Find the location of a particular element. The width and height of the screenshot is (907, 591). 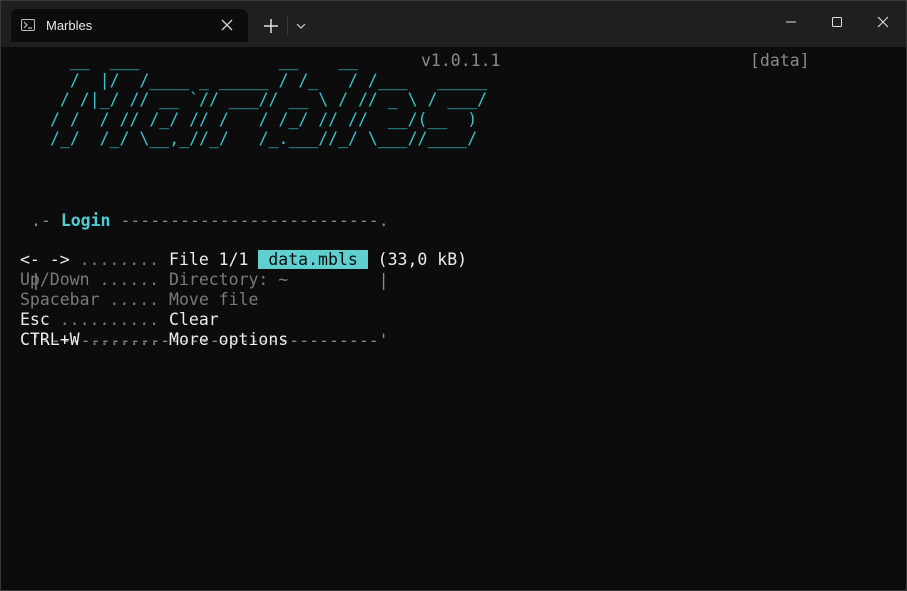

login-title: Login is located at coordinates (85, 220).